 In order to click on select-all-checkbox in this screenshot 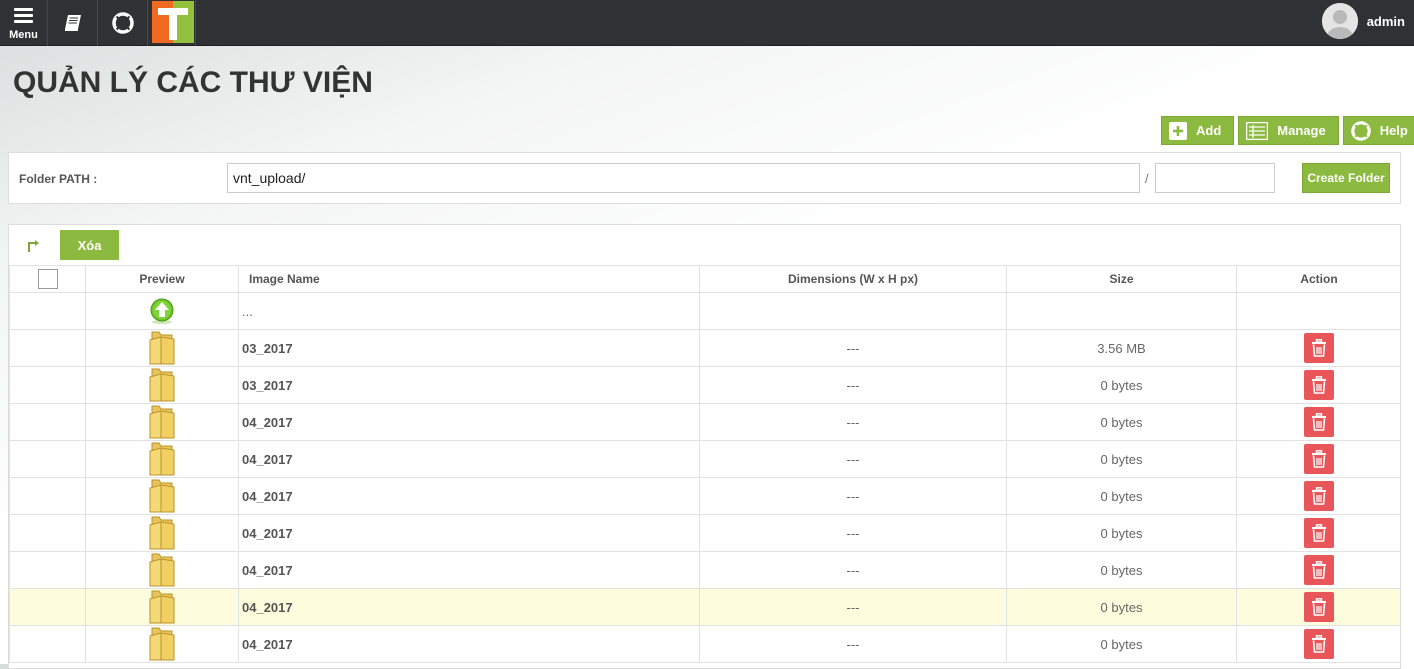, I will do `click(47, 279)`.